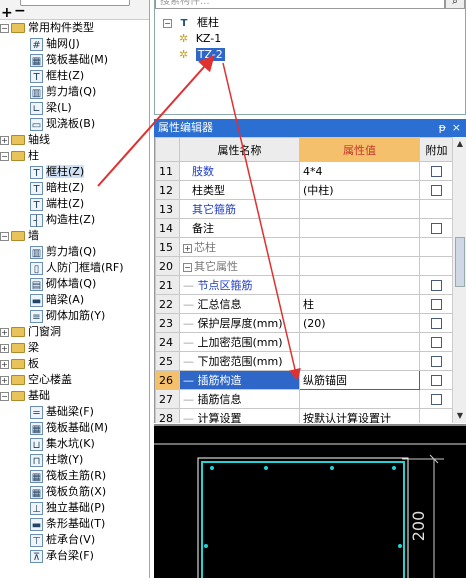 Image resolution: width=466 pixels, height=581 pixels. What do you see at coordinates (359, 190) in the screenshot?
I see `property-value: (中柱)` at bounding box center [359, 190].